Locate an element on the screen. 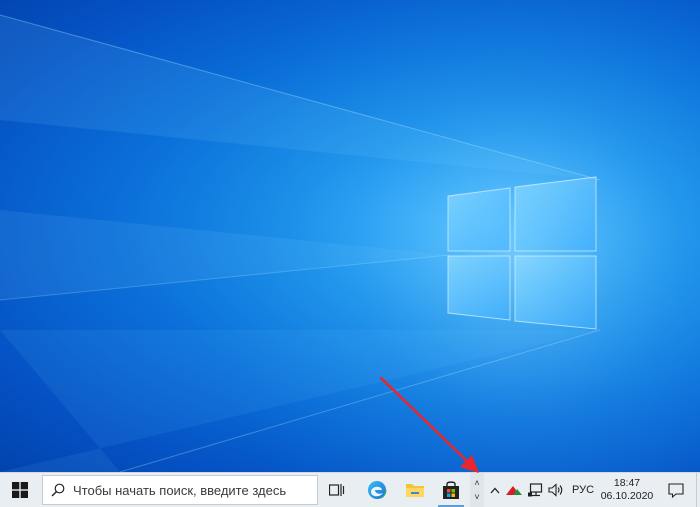  network-button is located at coordinates (536, 490).